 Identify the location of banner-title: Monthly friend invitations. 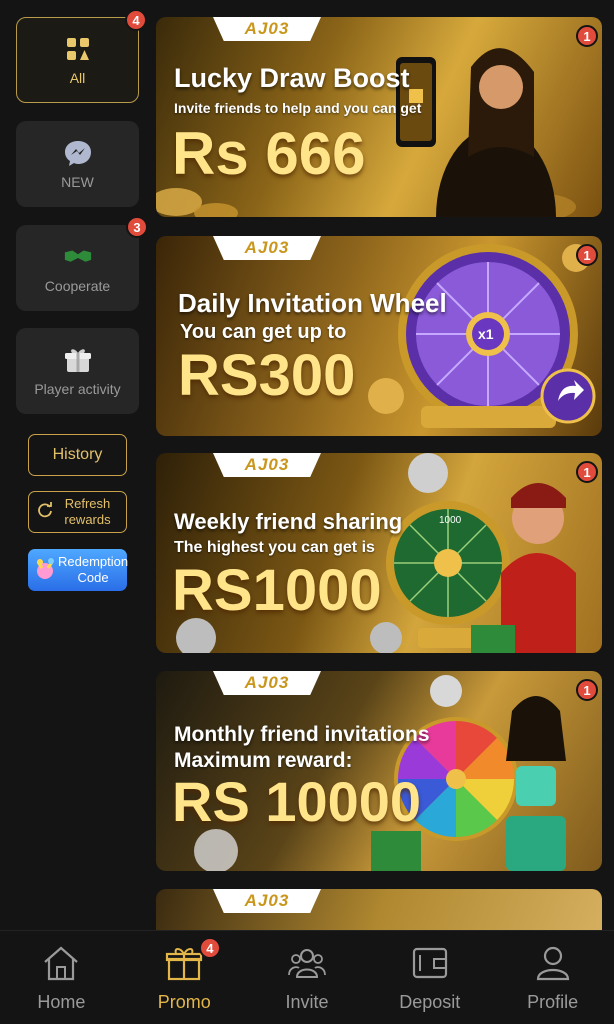
(302, 734).